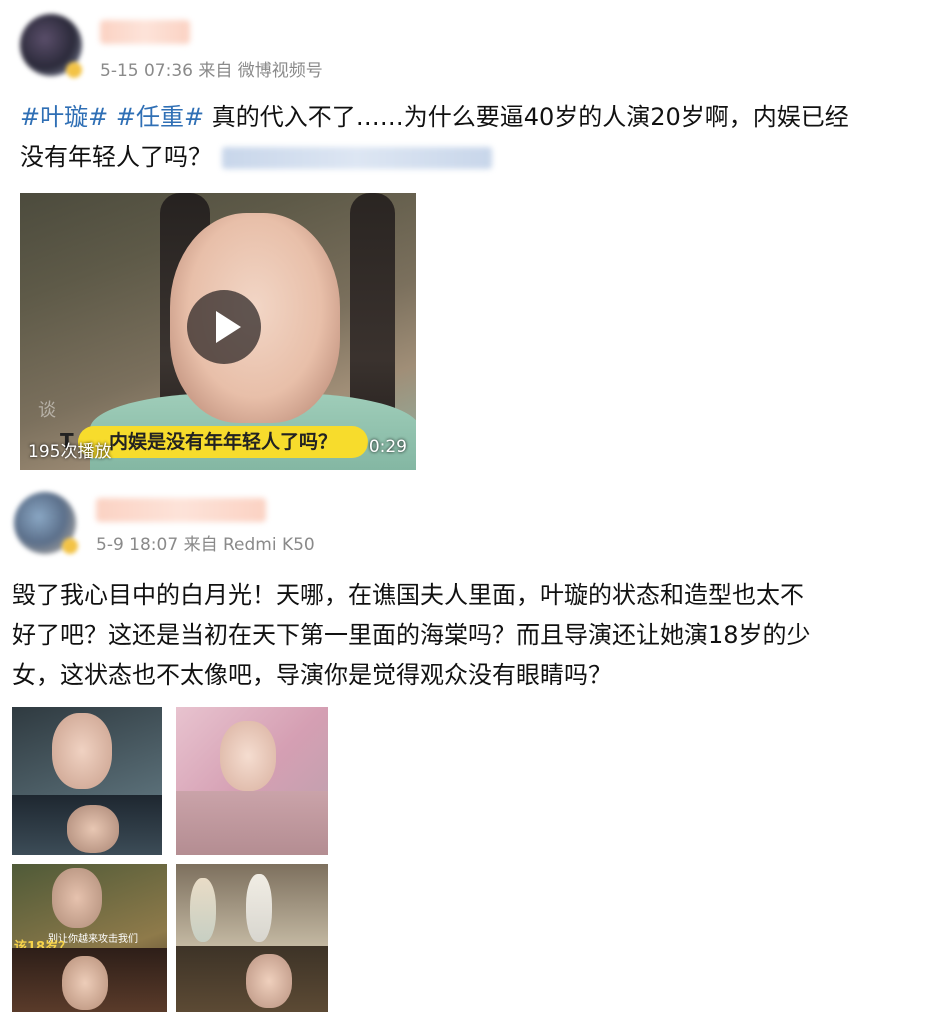 The width and height of the screenshot is (939, 1024). I want to click on post-text-line: 好了吧？这还是当初在天下第一里面的海棠吗？而且导演还让她演18岁的少, so click(411, 635).